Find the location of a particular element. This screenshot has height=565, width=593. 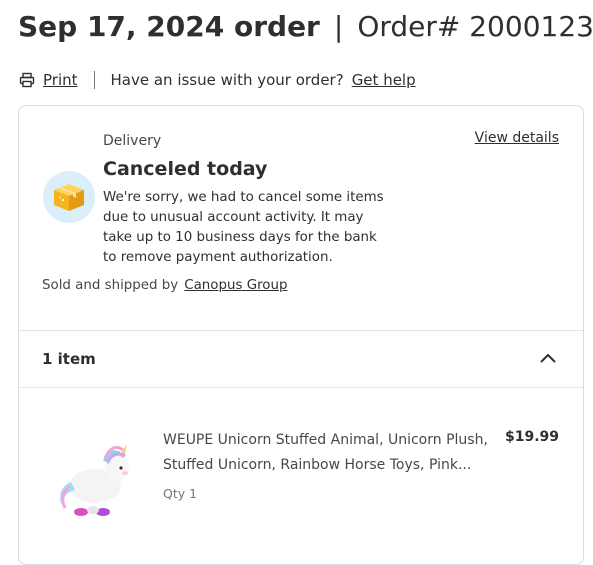

item-count: 1 item is located at coordinates (69, 359).